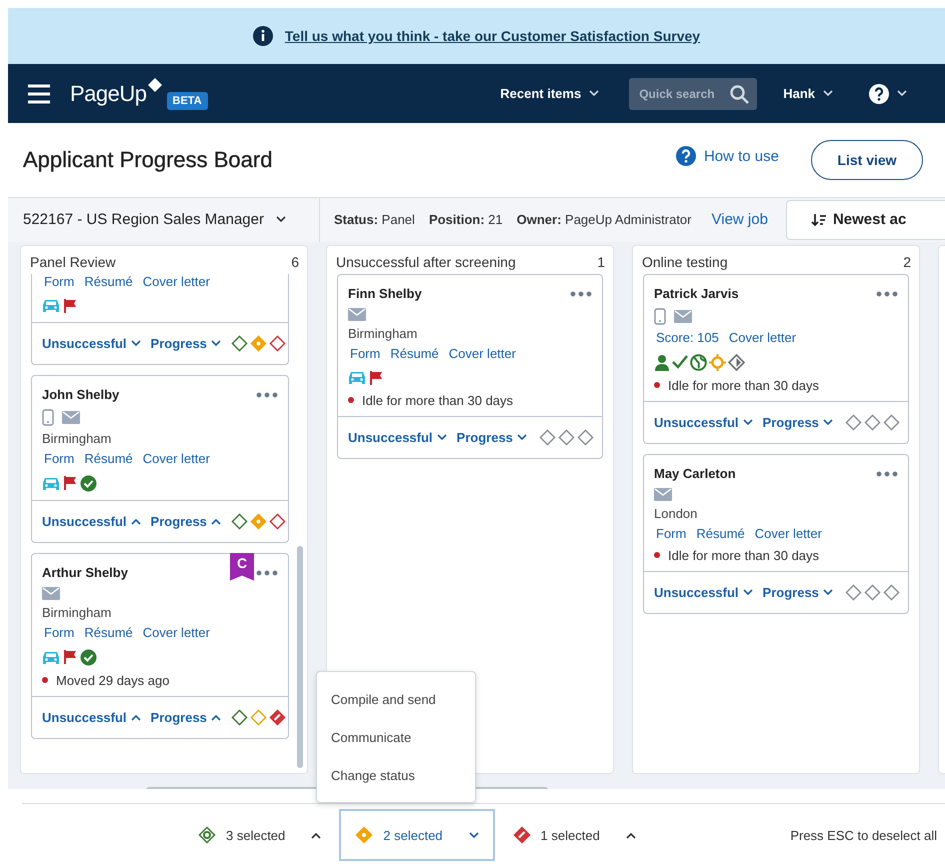  I want to click on location-text: London, so click(676, 513).